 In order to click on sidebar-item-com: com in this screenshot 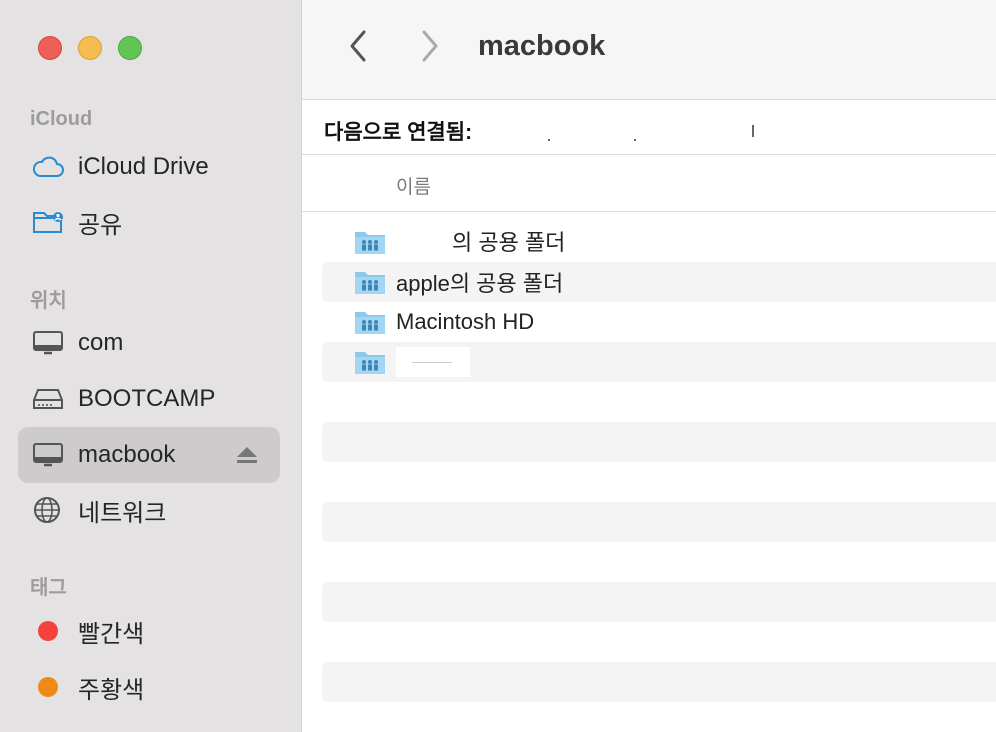, I will do `click(149, 343)`.